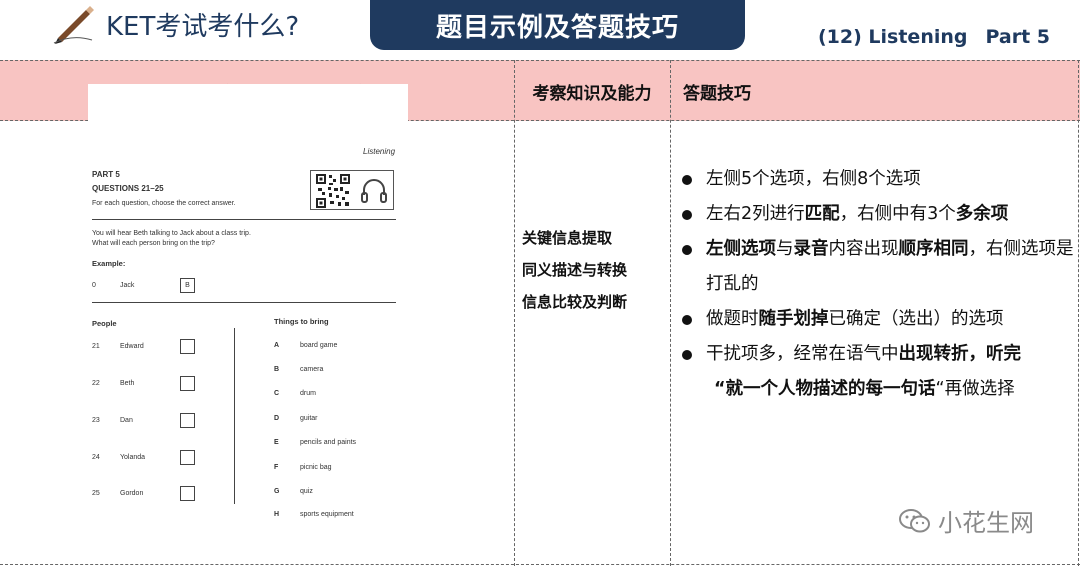 Image resolution: width=1080 pixels, height=566 pixels. What do you see at coordinates (234, 416) in the screenshot?
I see `column-separator` at bounding box center [234, 416].